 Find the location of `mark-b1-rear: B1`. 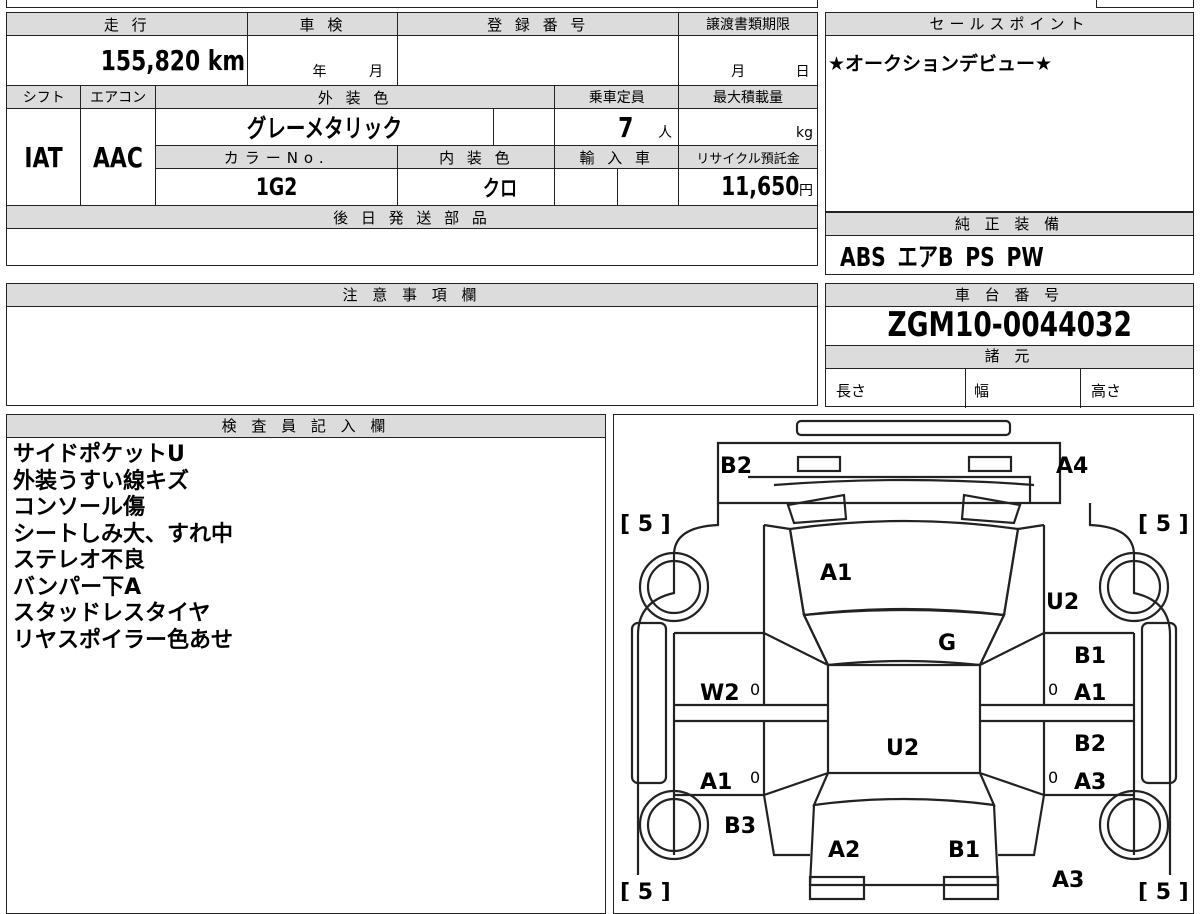

mark-b1-rear: B1 is located at coordinates (964, 850).